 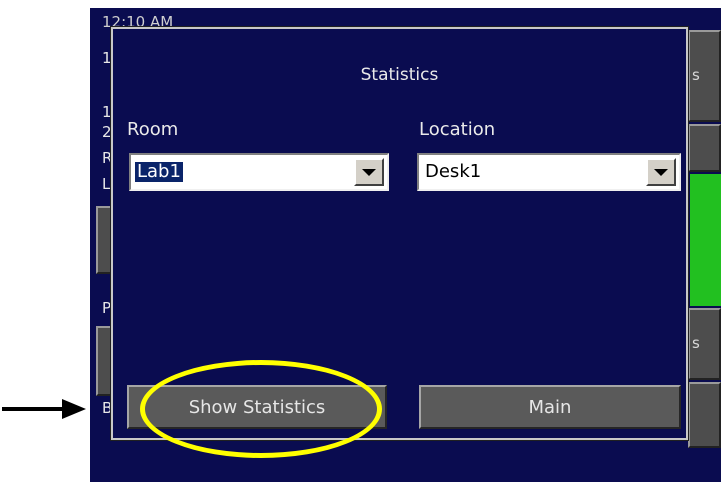 I want to click on location-value: Desk1, so click(x=453, y=172).